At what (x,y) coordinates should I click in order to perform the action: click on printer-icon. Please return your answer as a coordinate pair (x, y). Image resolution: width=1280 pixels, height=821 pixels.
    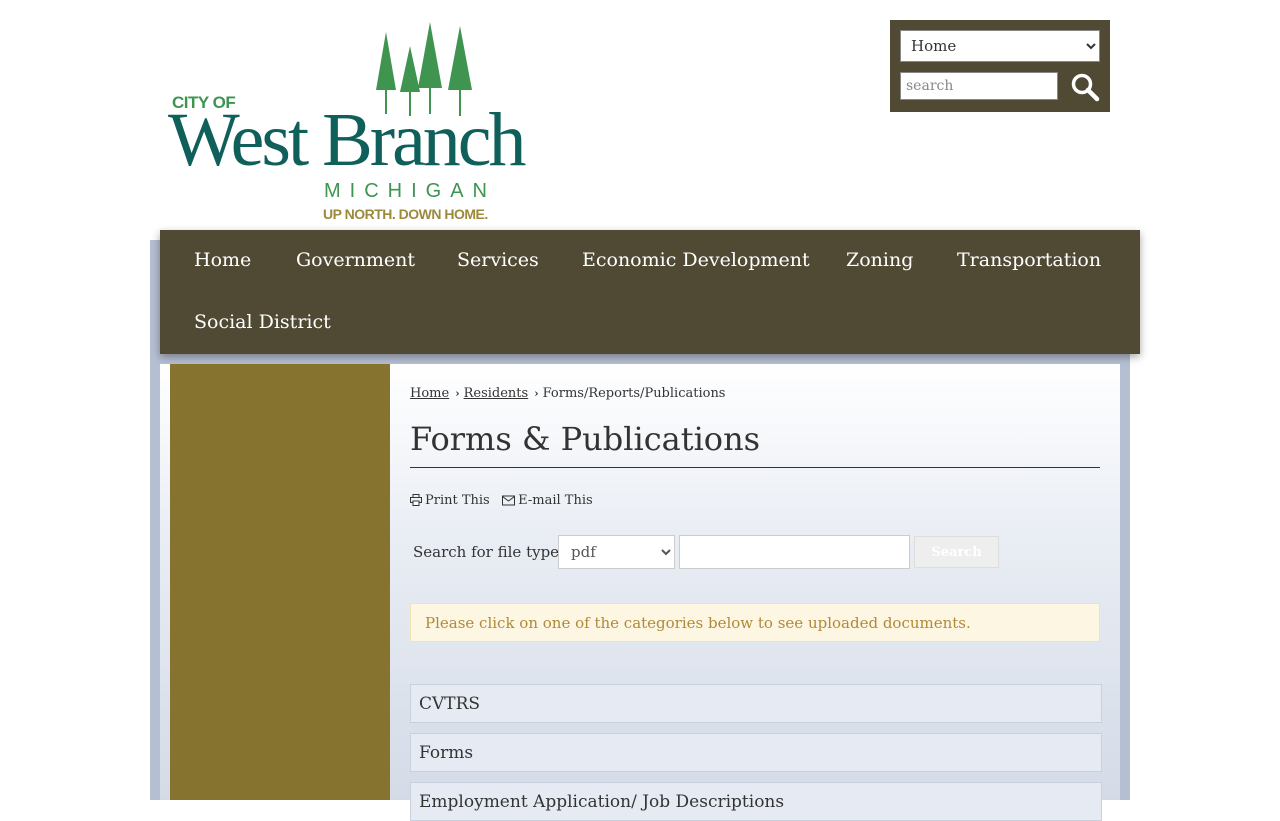
    Looking at the image, I should click on (416, 500).